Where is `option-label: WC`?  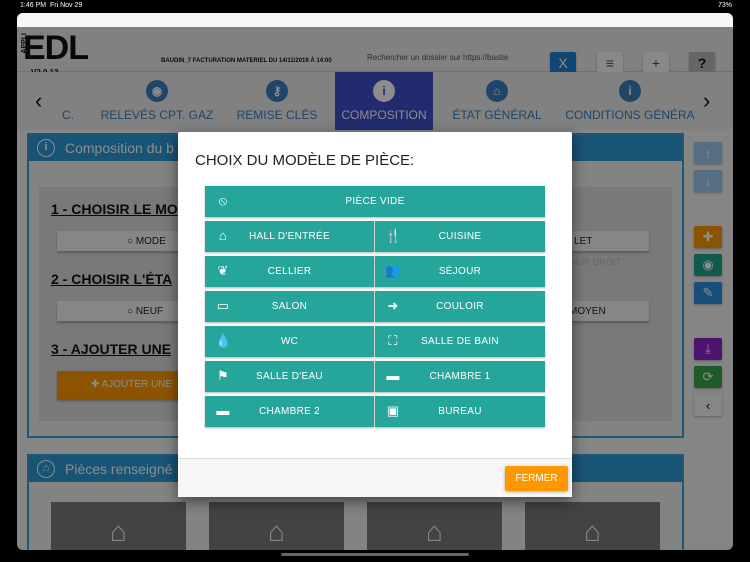 option-label: WC is located at coordinates (289, 341).